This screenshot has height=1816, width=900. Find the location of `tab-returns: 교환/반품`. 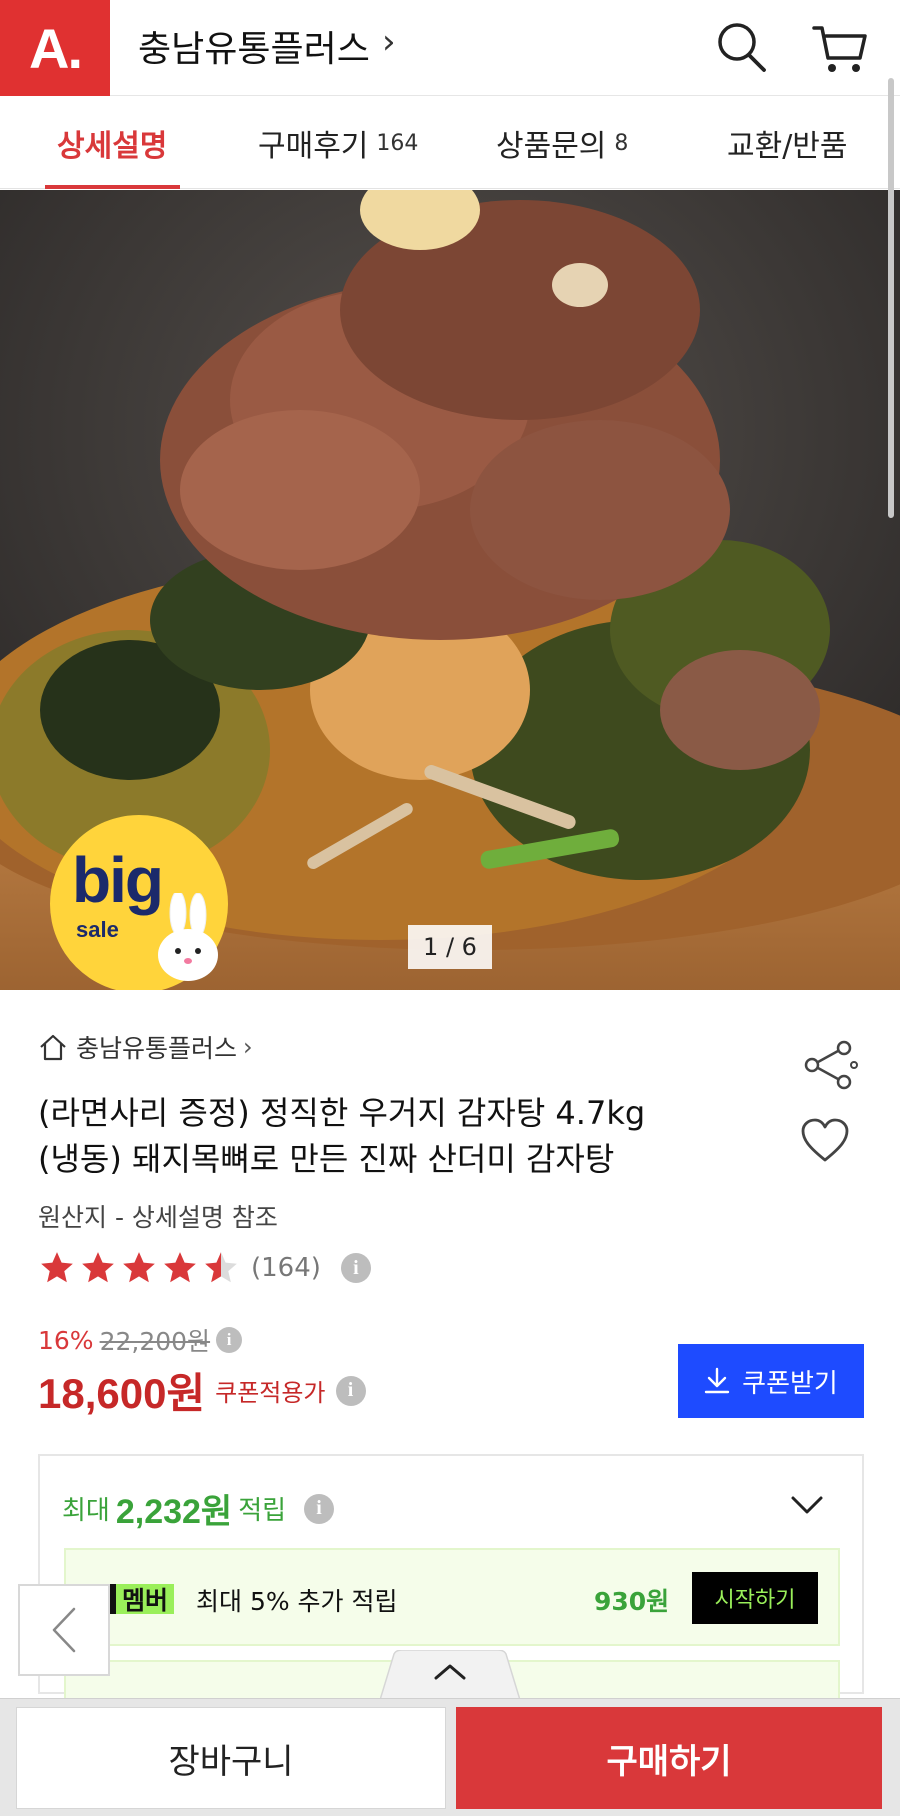

tab-returns: 교환/반품 is located at coordinates (787, 143).